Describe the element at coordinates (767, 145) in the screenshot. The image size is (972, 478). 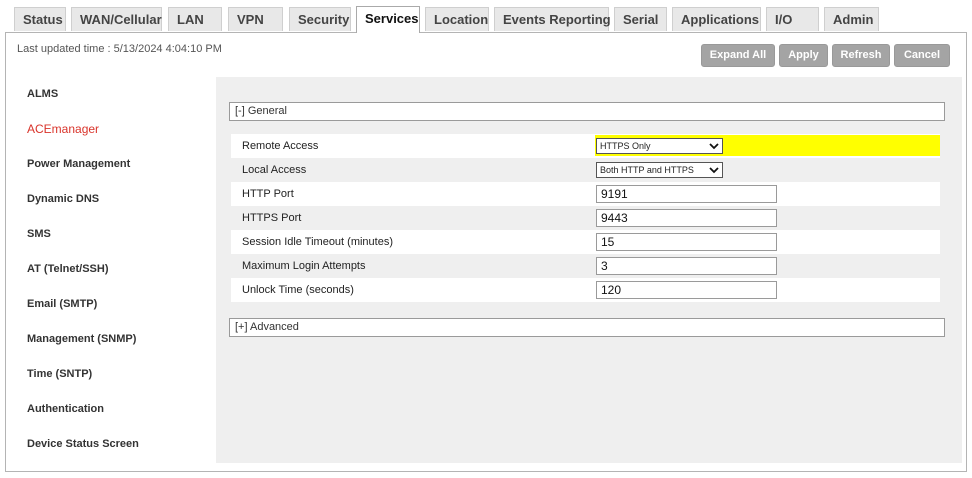
I see `remote-access-highlight: HTTPS Only` at that location.